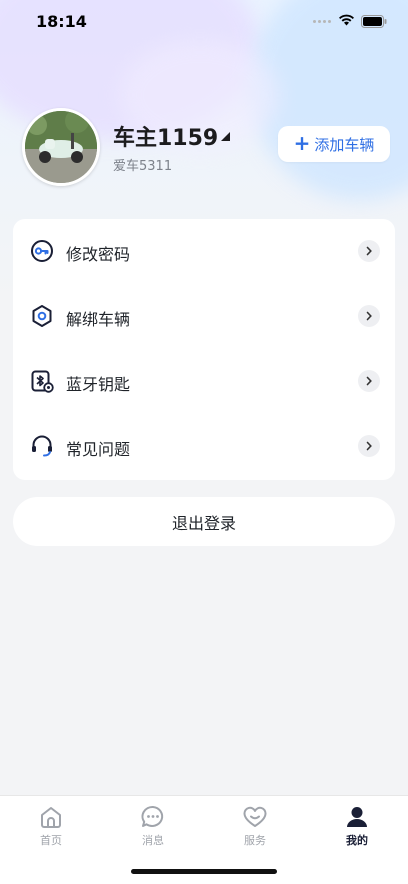 The height and width of the screenshot is (884, 408). I want to click on home-icon, so click(51, 817).